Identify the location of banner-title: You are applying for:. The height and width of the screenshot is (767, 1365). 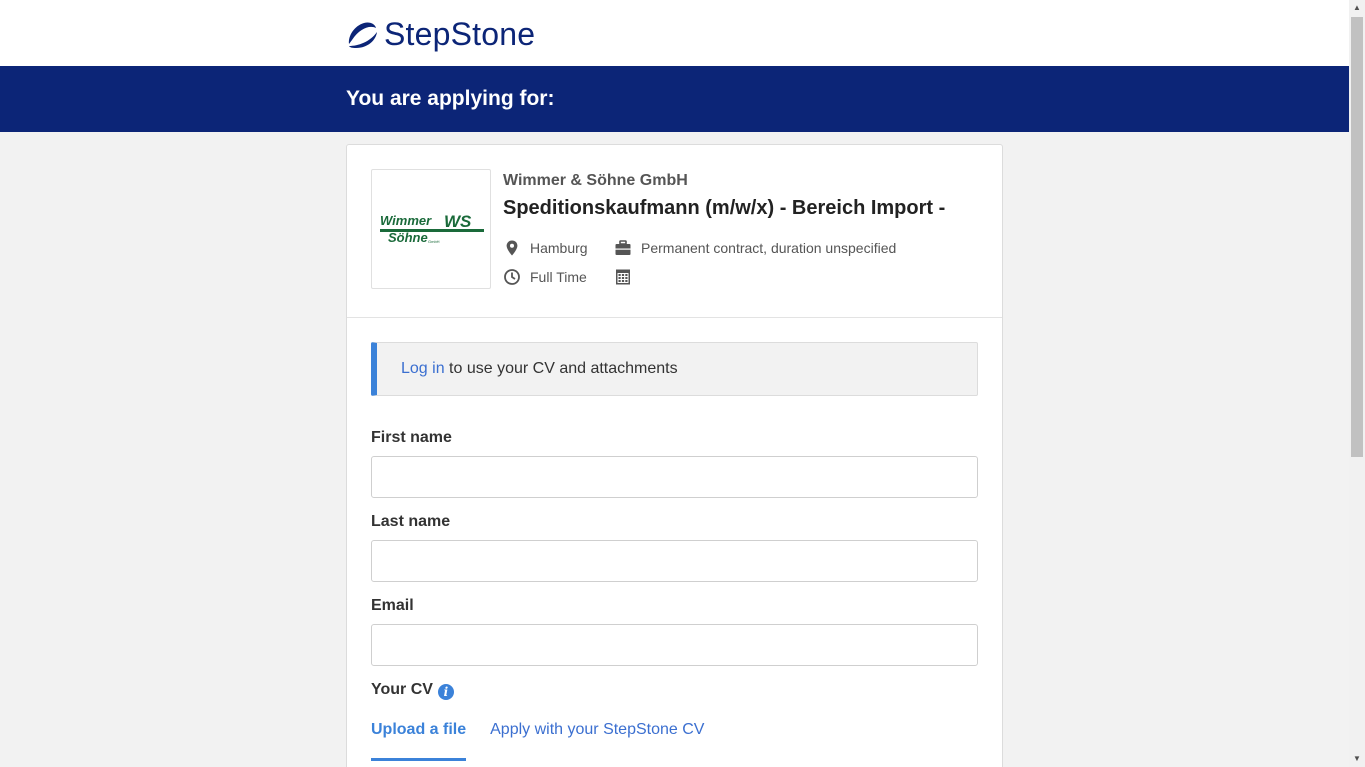
(450, 98).